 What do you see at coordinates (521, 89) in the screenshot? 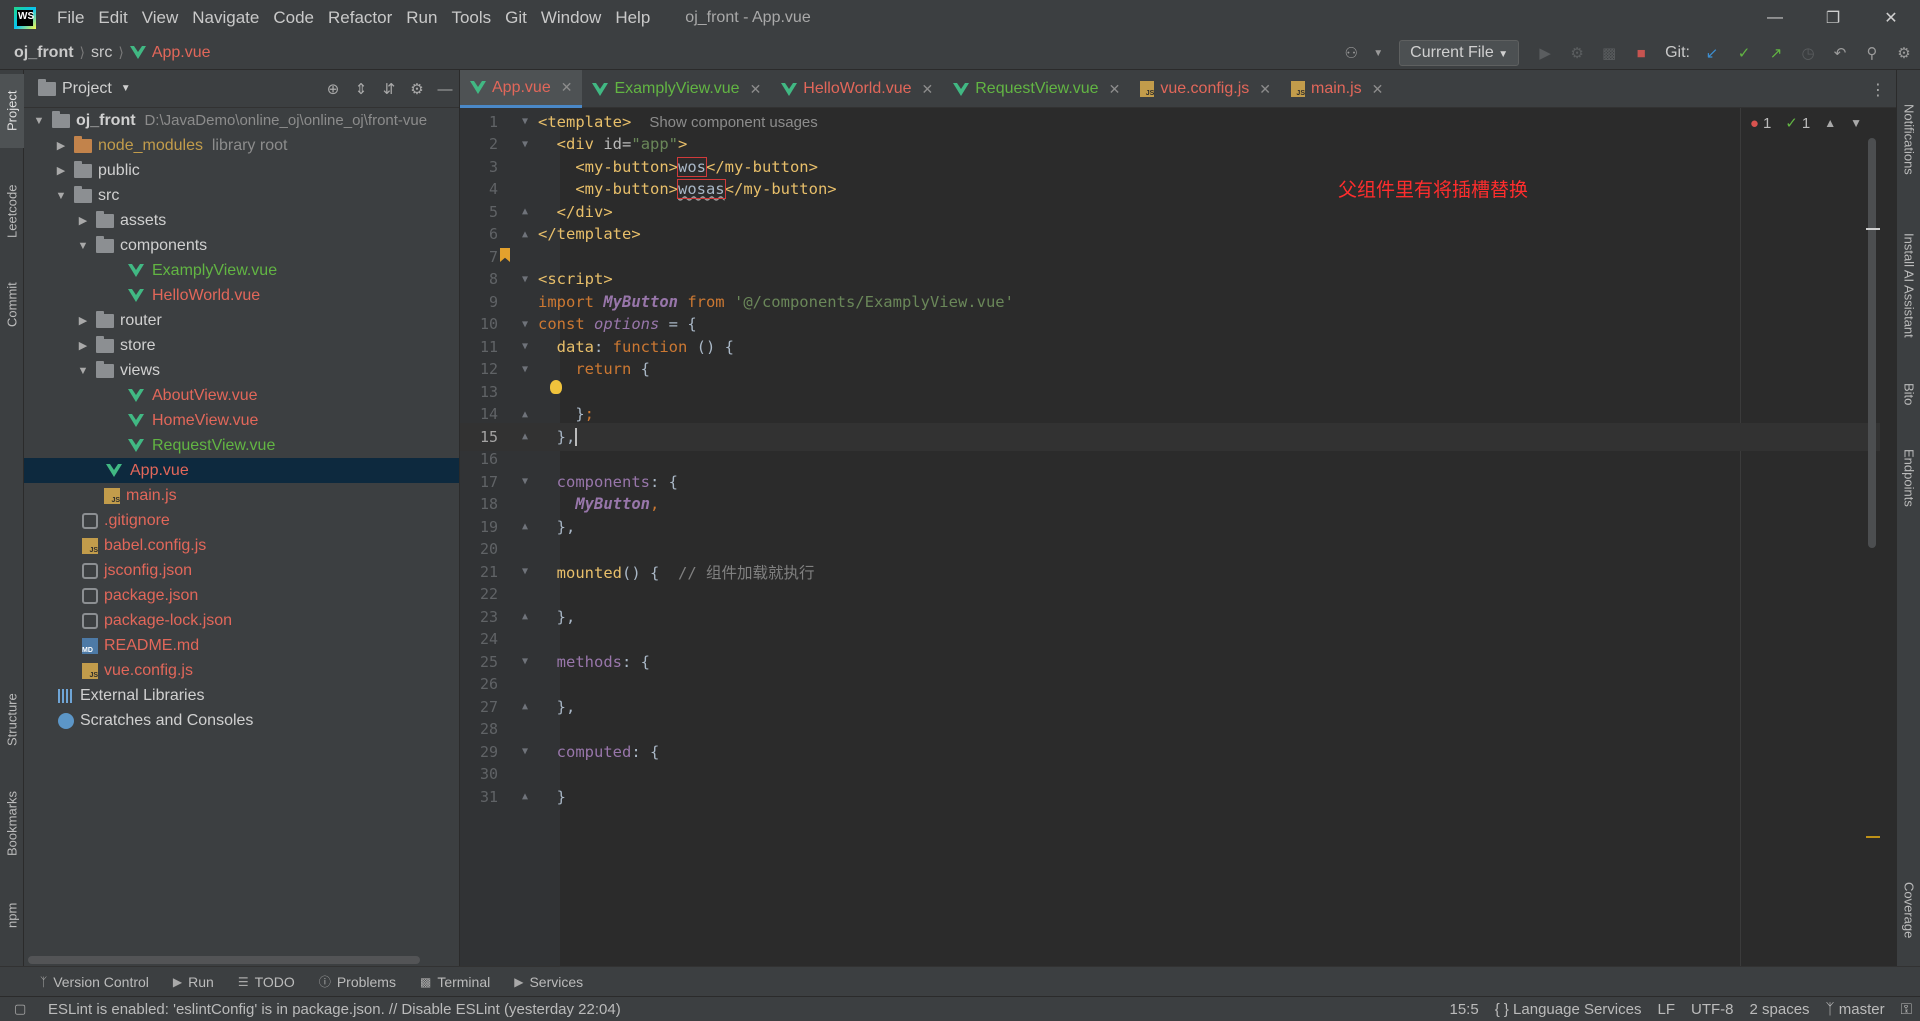
I see `tab-app-vue: App.vue ✕` at bounding box center [521, 89].